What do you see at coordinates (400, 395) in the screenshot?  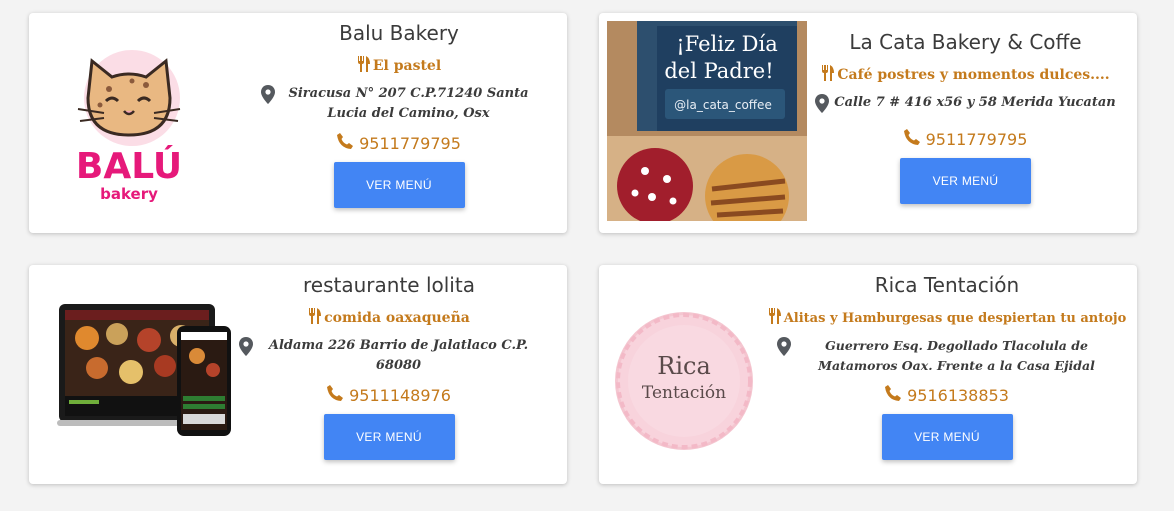 I see `phone-number: 9511148976` at bounding box center [400, 395].